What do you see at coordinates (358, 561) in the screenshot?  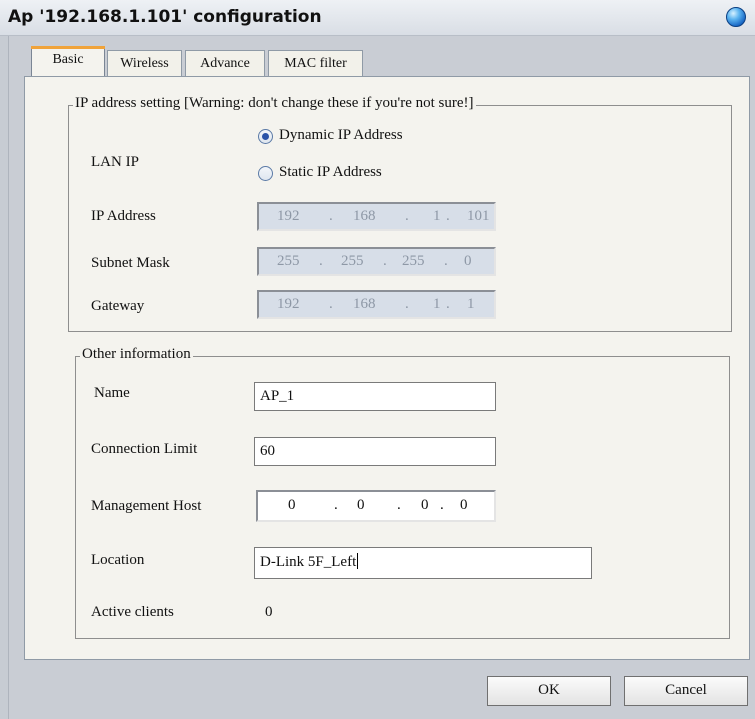 I see `text-caret` at bounding box center [358, 561].